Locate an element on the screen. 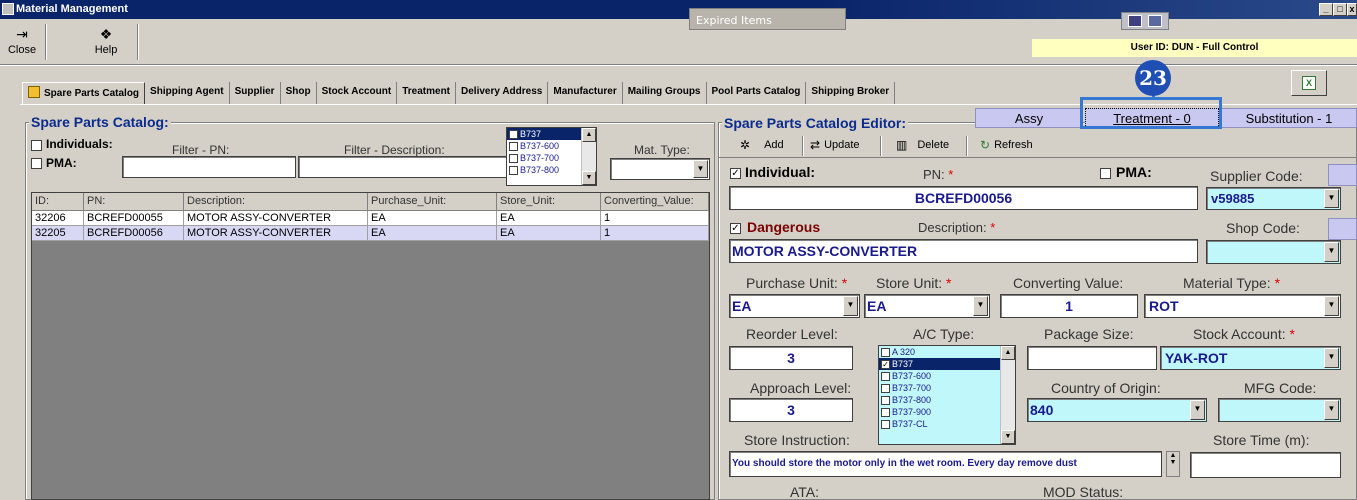  converting-value-input: 1 is located at coordinates (1069, 306).